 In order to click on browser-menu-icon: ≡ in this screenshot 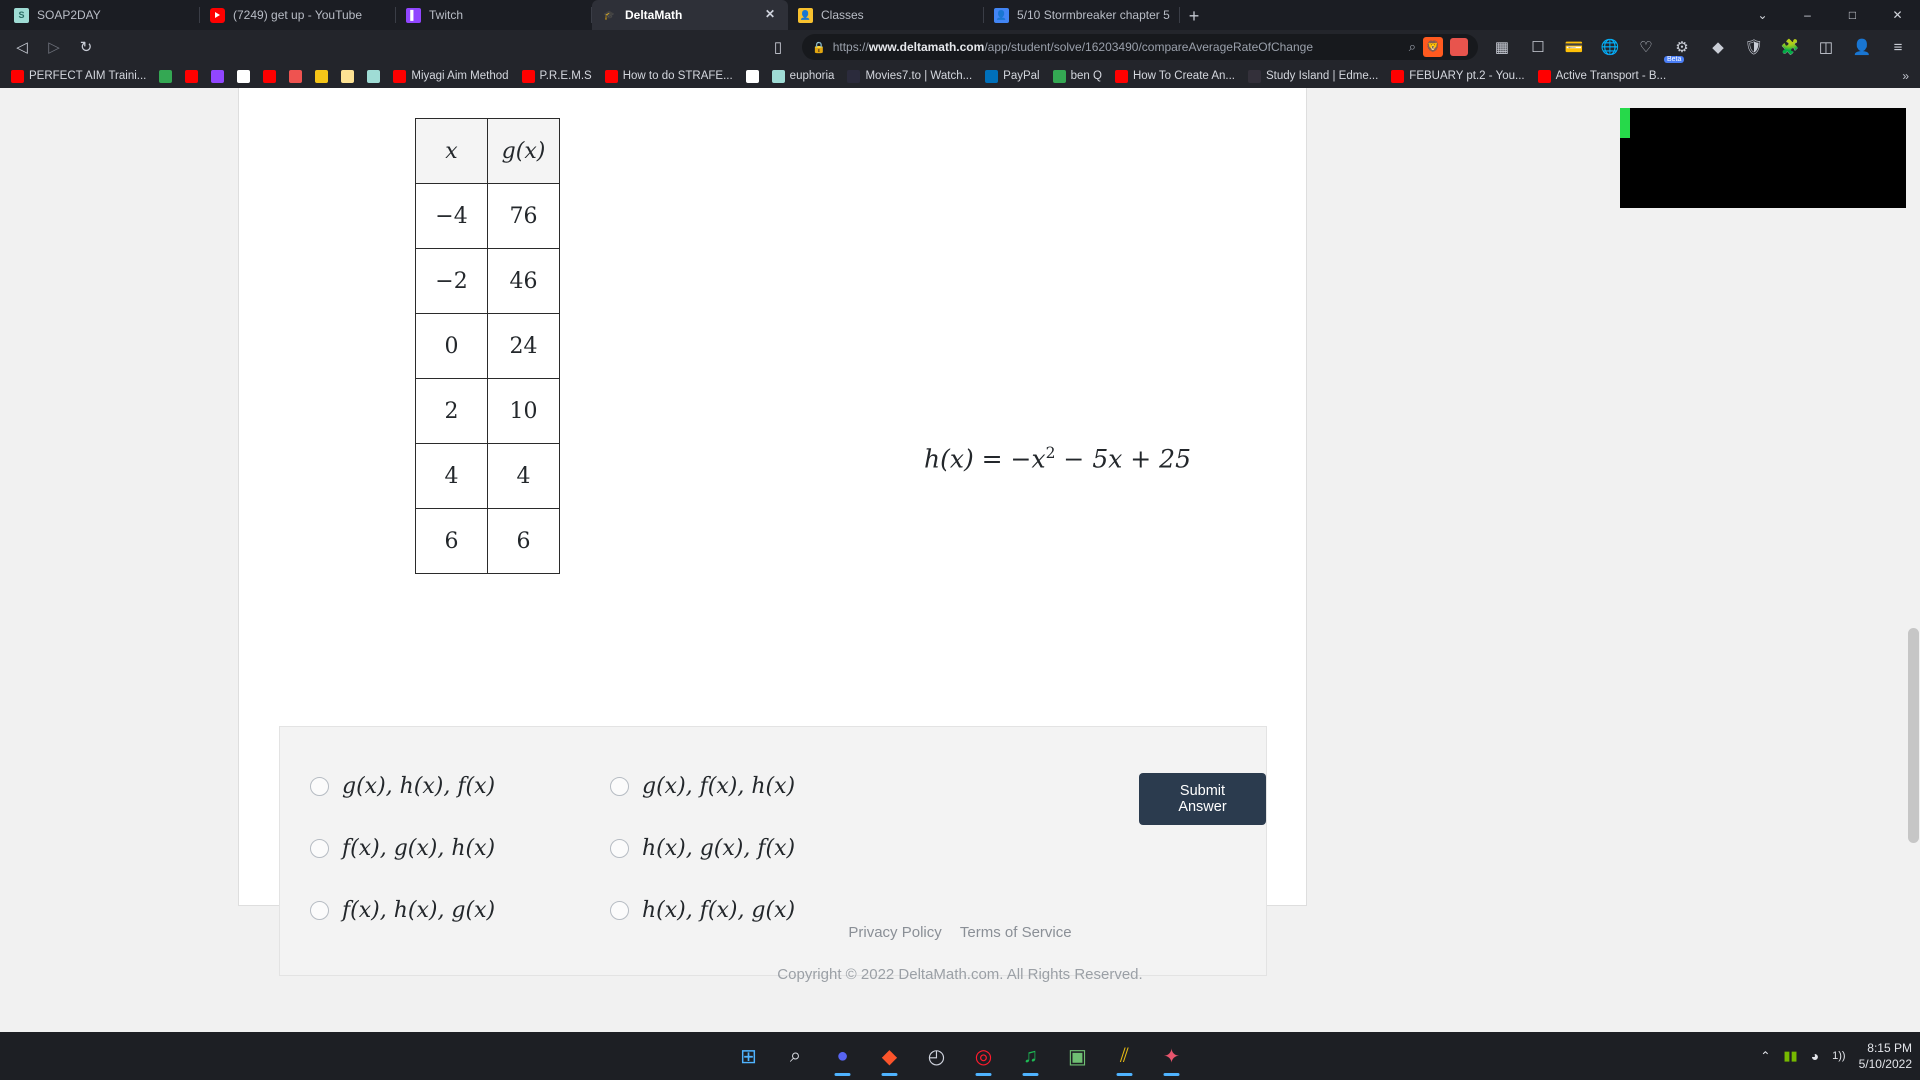, I will do `click(1898, 47)`.